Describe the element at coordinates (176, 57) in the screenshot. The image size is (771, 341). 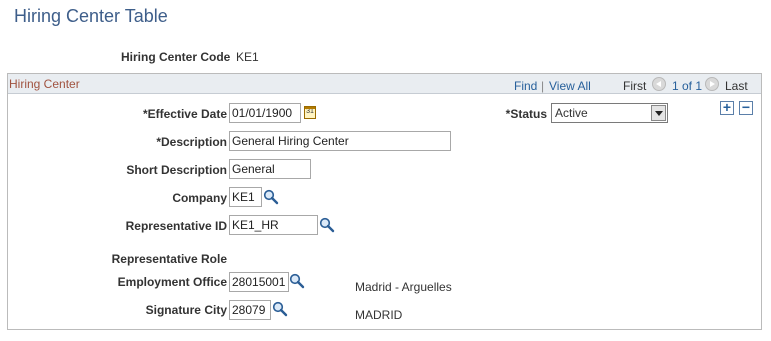
I see `hiring-center-code-label: Hiring Center Code` at that location.